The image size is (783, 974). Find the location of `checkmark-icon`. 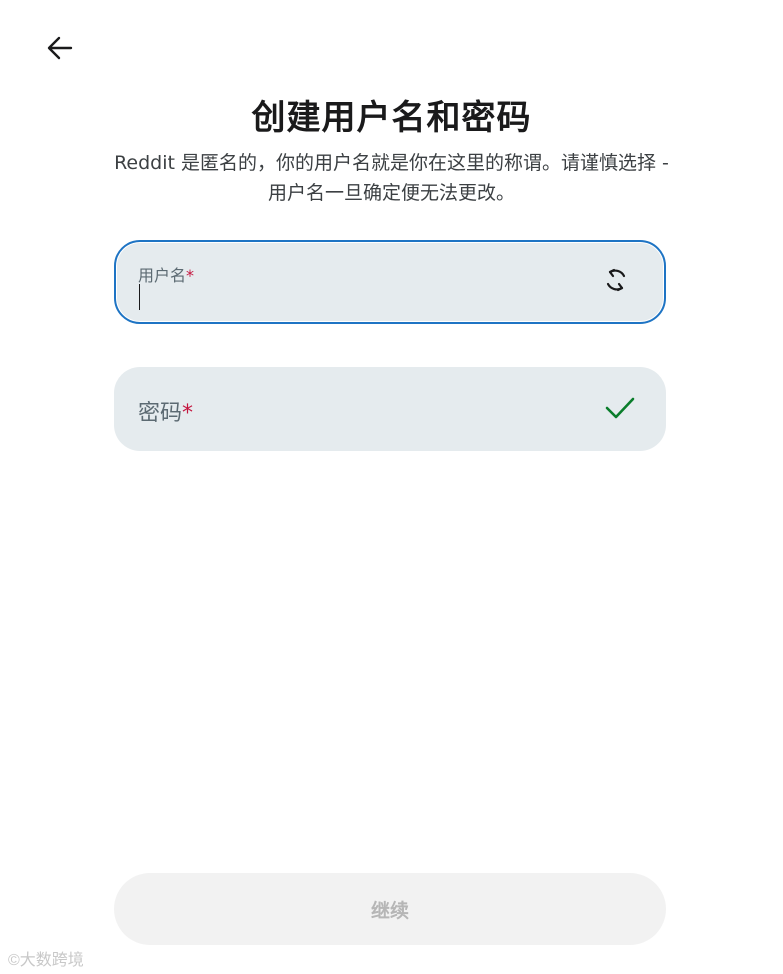

checkmark-icon is located at coordinates (620, 409).